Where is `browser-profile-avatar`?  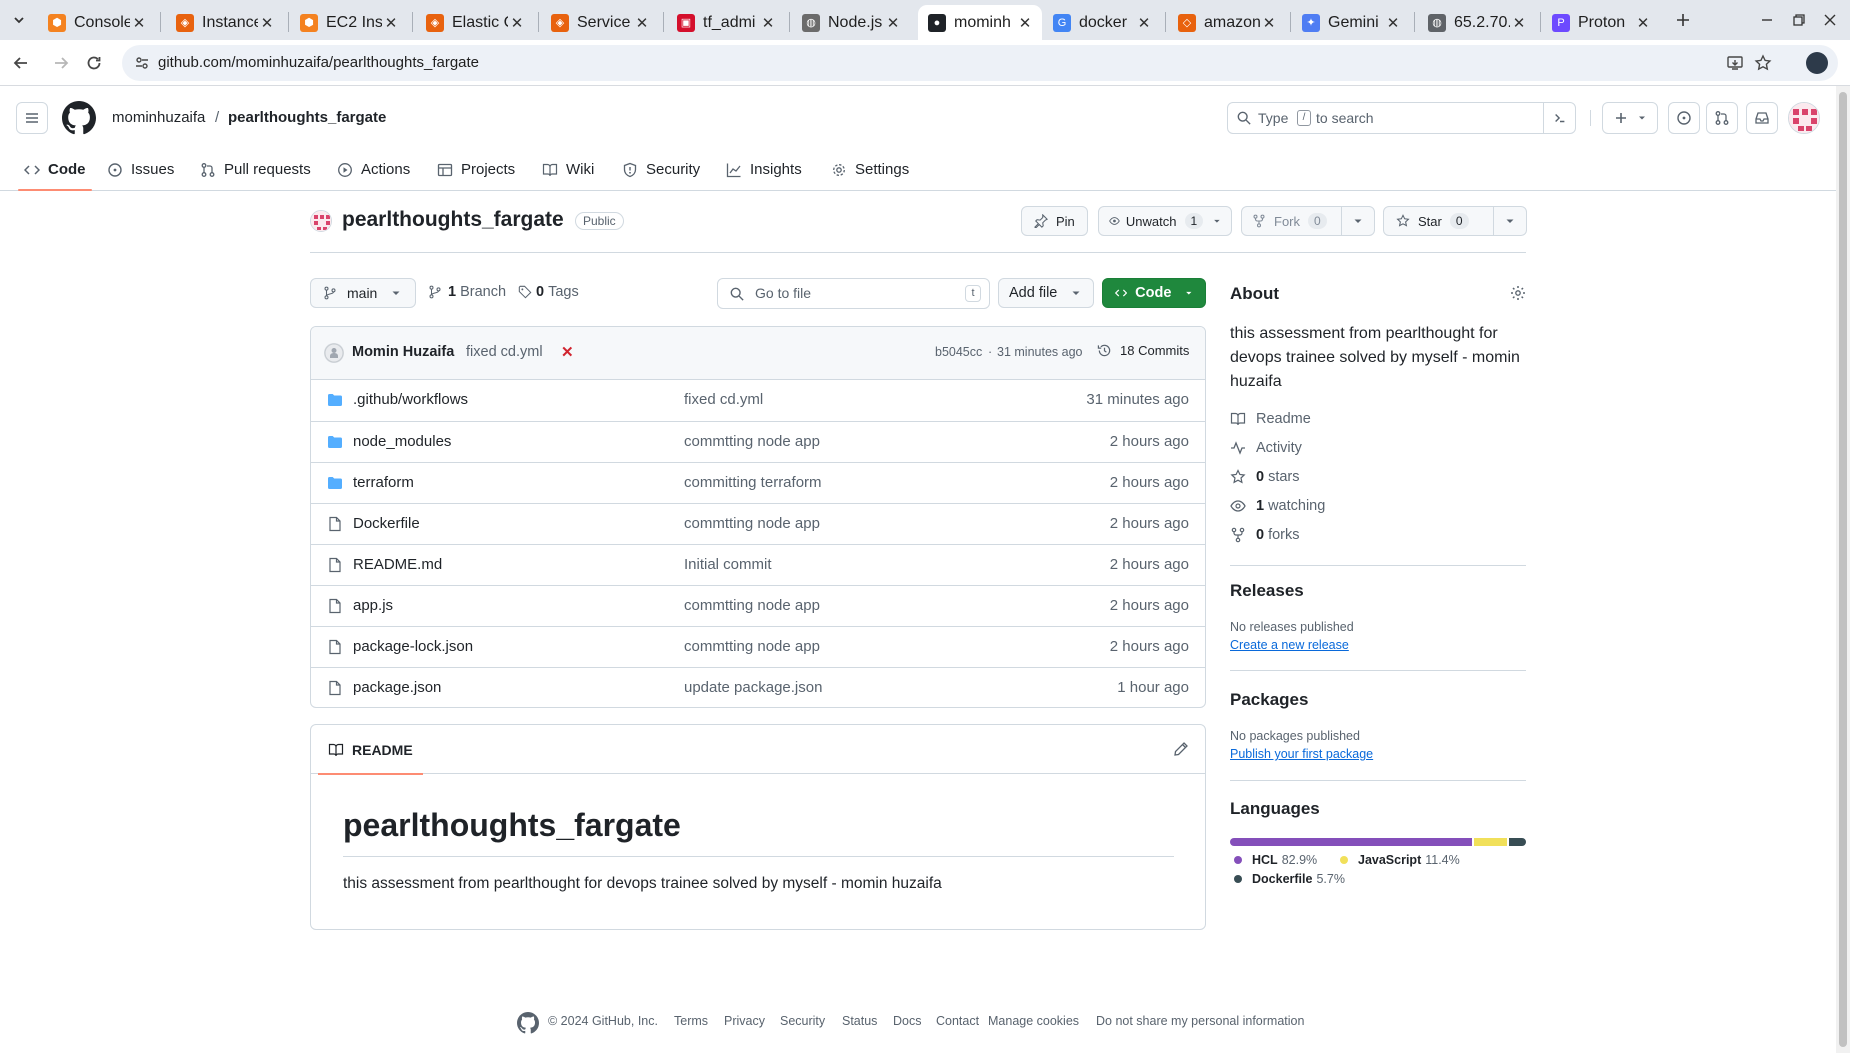
browser-profile-avatar is located at coordinates (1817, 63).